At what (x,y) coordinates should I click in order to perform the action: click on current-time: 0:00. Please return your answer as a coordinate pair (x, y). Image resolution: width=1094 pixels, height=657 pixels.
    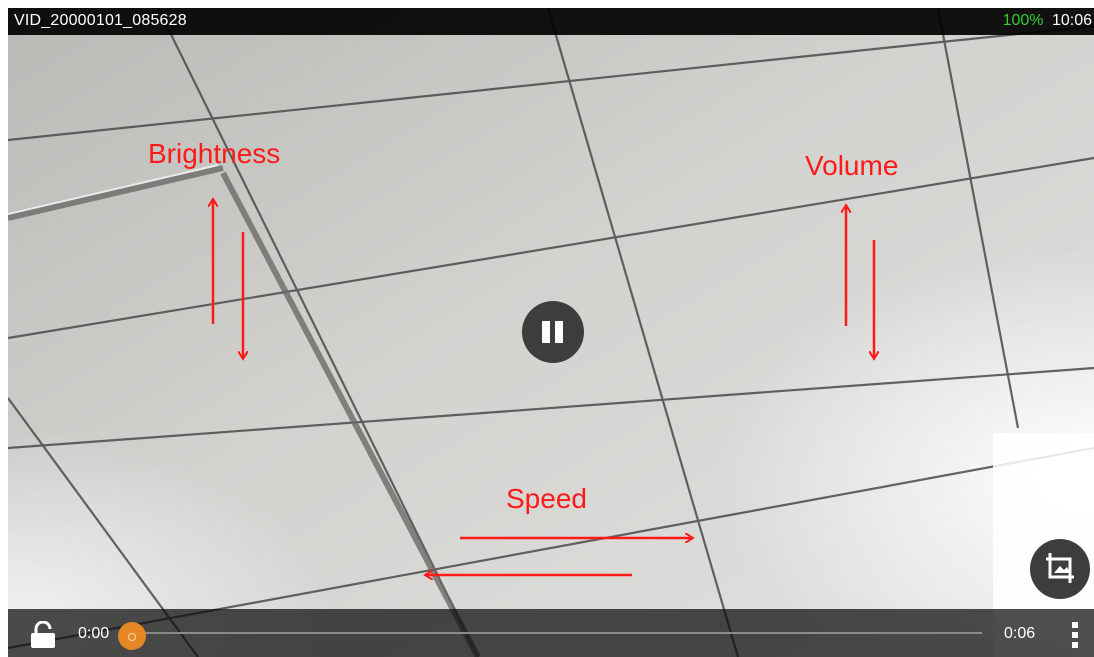
    Looking at the image, I should click on (94, 633).